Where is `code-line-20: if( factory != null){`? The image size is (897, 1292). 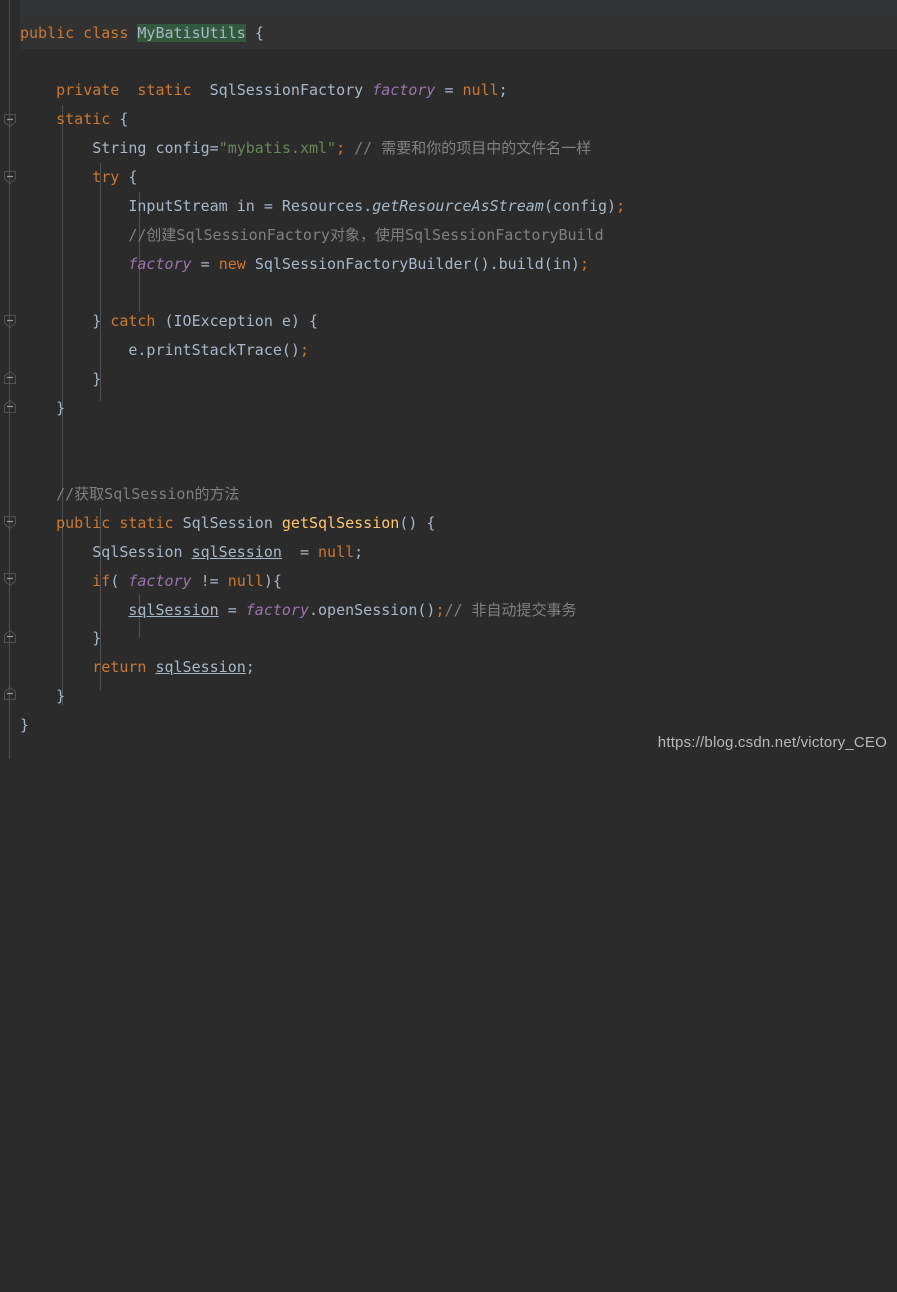
code-line-20: if( factory != null){ is located at coordinates (151, 581).